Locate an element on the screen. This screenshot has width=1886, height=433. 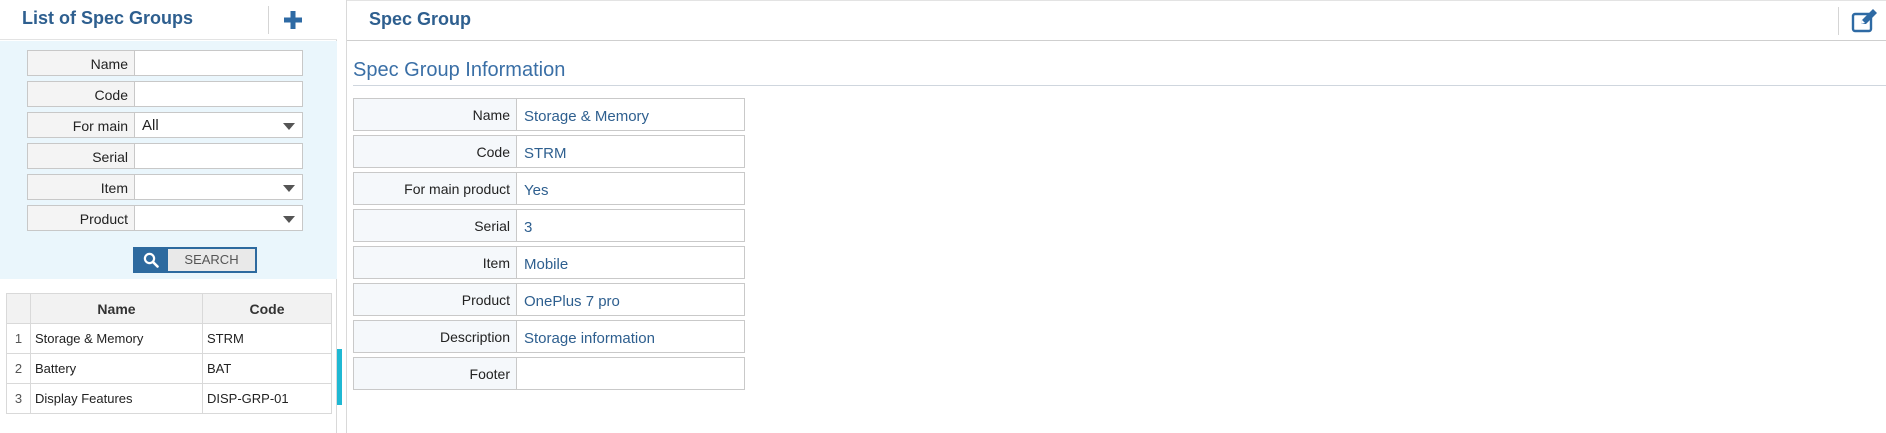
edit-icon is located at coordinates (1864, 21).